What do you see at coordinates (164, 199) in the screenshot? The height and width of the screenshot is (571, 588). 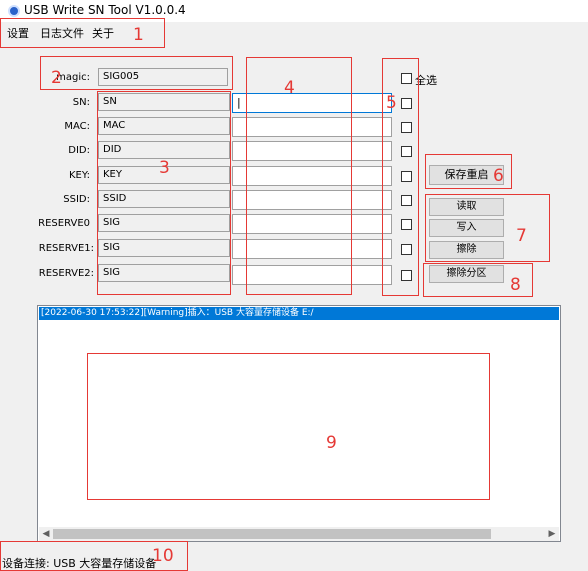 I see `ssid-value: SSID` at bounding box center [164, 199].